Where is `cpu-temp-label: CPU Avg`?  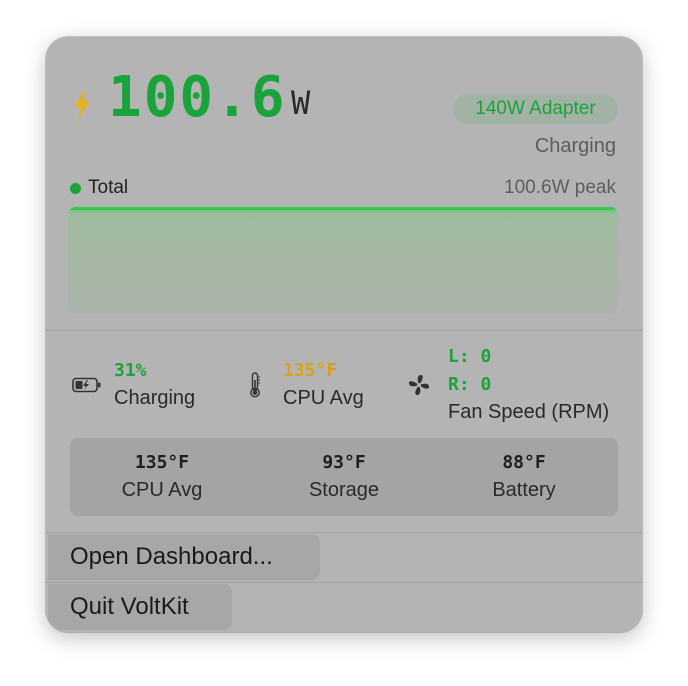
cpu-temp-label: CPU Avg is located at coordinates (323, 398).